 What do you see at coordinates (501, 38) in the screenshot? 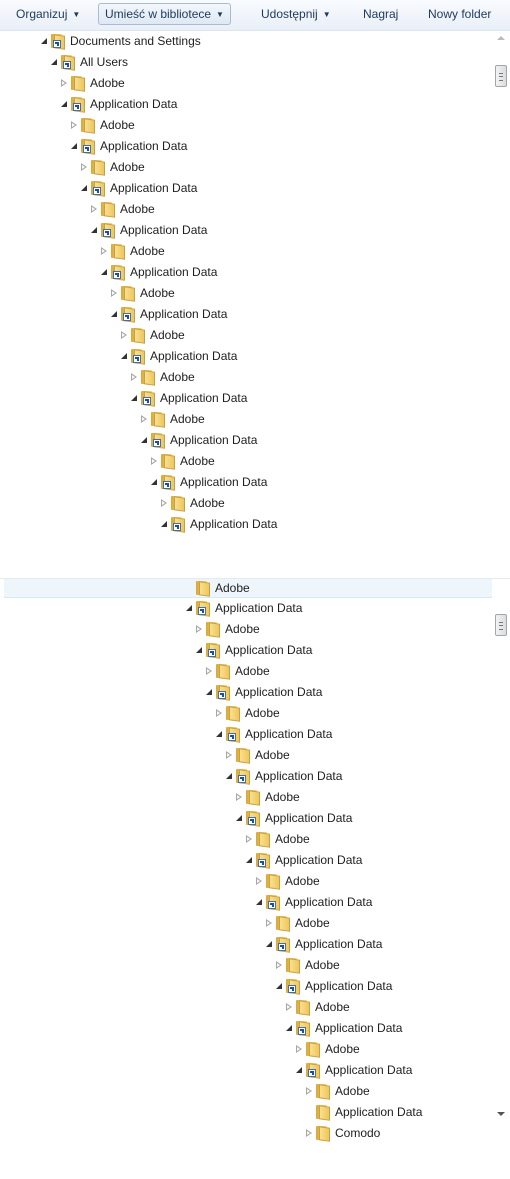
I see `scroll-up-arrow-icon` at bounding box center [501, 38].